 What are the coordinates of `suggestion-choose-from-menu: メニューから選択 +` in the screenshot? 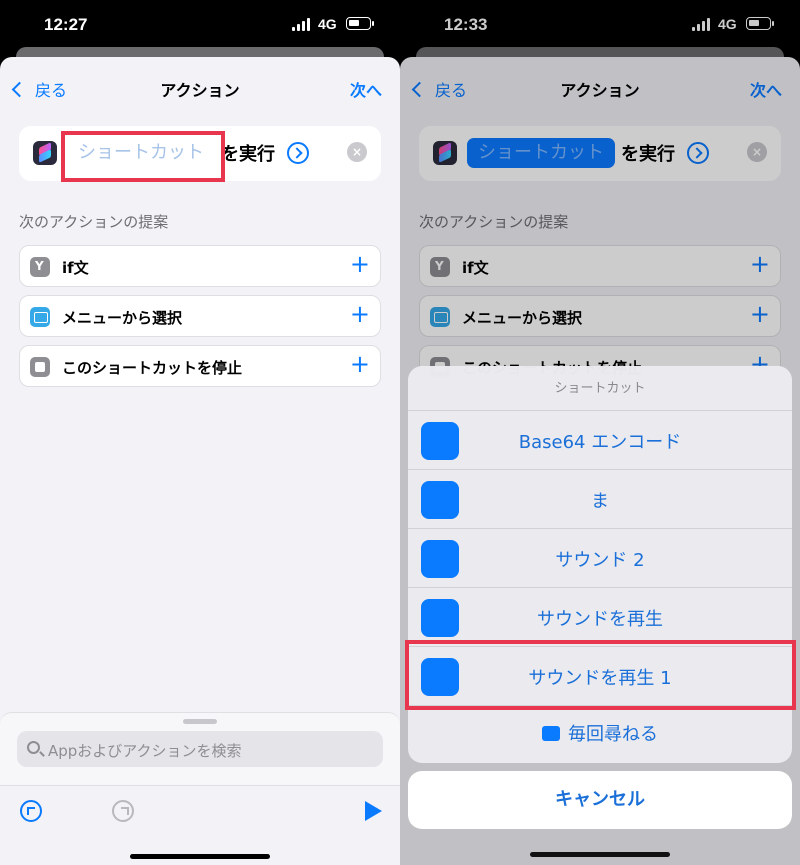 It's located at (200, 316).